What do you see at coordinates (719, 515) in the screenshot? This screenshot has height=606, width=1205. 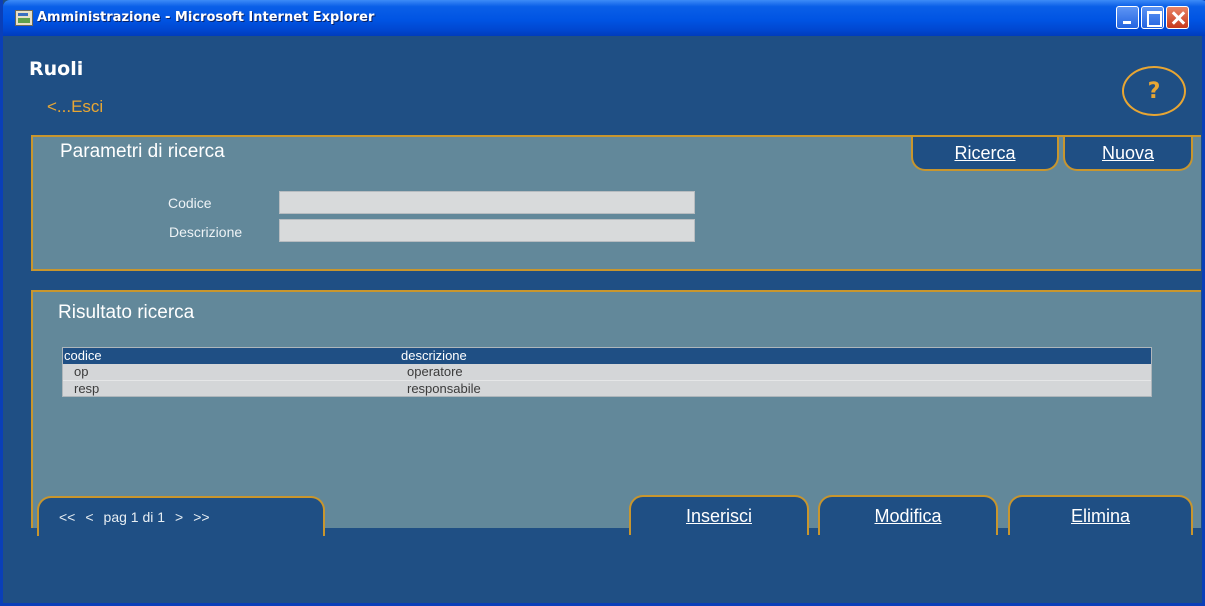 I see `inserisci-button: Inserisci` at bounding box center [719, 515].